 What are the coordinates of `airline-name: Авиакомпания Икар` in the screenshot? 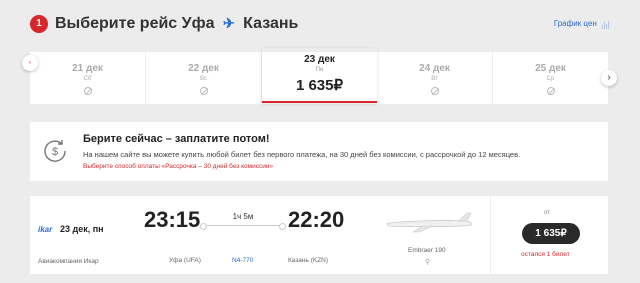 It's located at (68, 261).